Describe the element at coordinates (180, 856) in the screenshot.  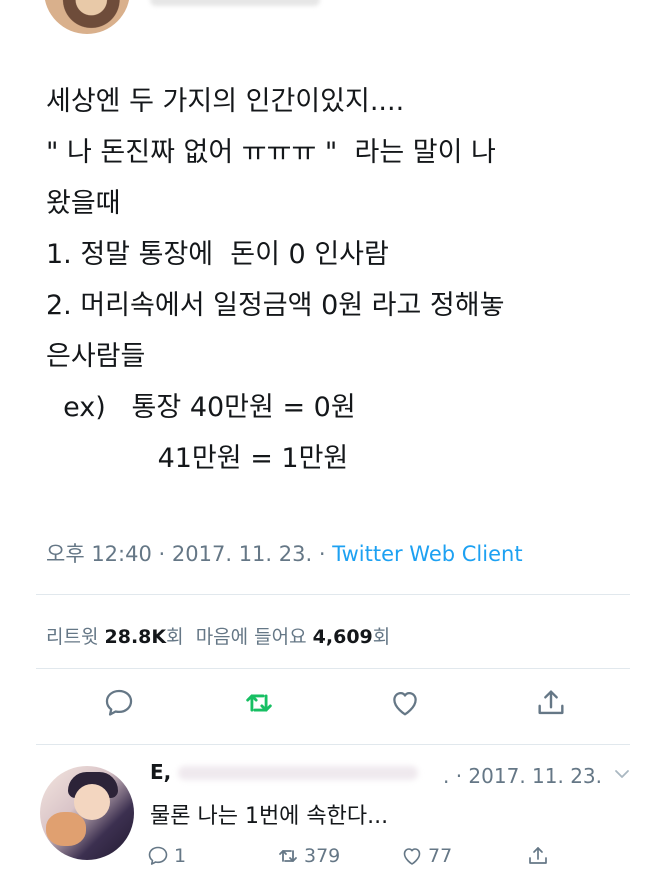
I see `reply-reply-count: 1` at that location.